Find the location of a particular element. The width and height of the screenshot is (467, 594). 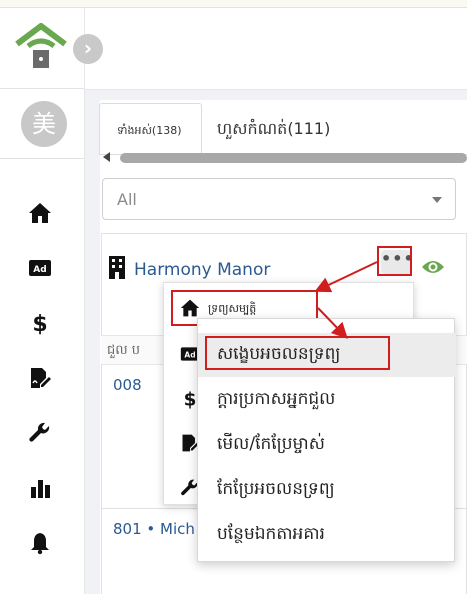

highlight-box-summary is located at coordinates (297, 353).